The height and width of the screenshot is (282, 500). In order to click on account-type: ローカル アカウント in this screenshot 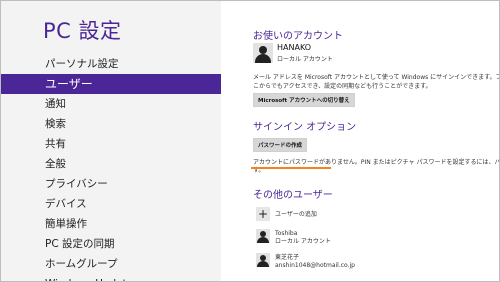, I will do `click(305, 59)`.